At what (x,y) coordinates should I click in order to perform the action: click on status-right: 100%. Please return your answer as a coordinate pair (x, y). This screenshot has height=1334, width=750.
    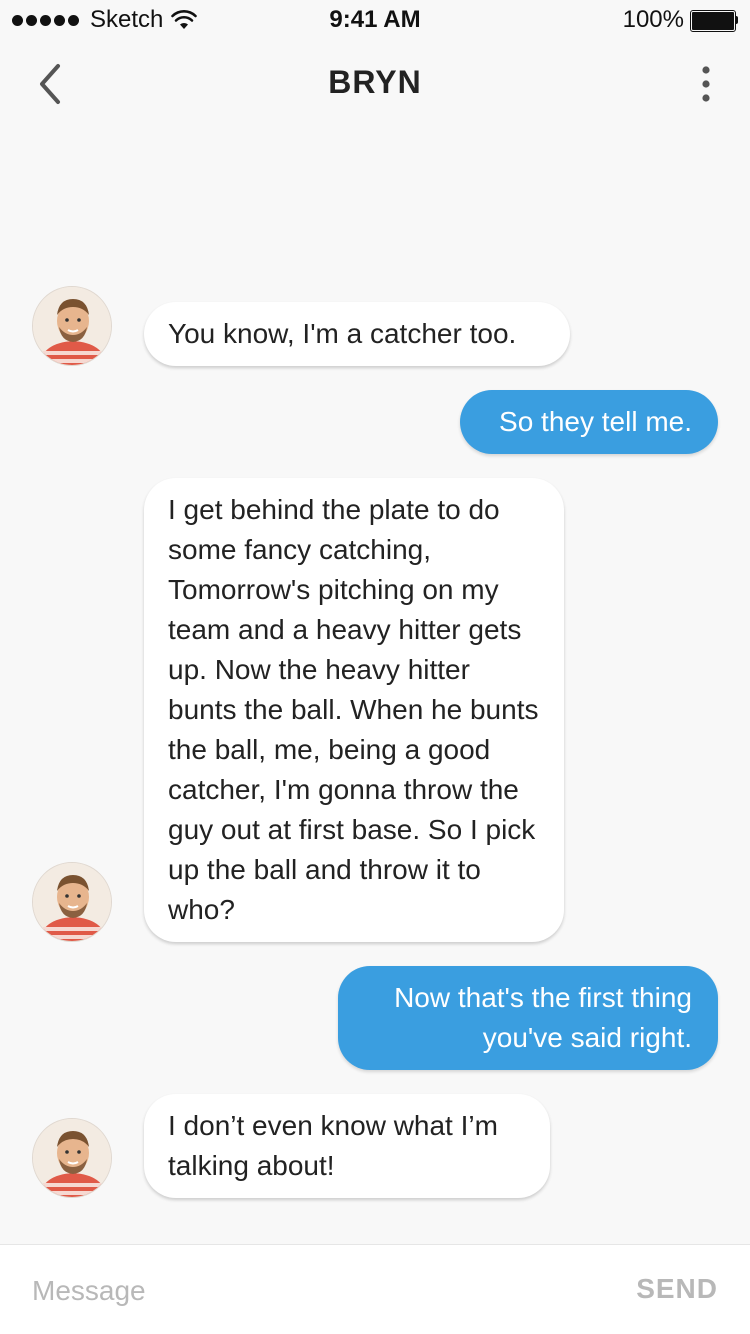
    Looking at the image, I should click on (680, 20).